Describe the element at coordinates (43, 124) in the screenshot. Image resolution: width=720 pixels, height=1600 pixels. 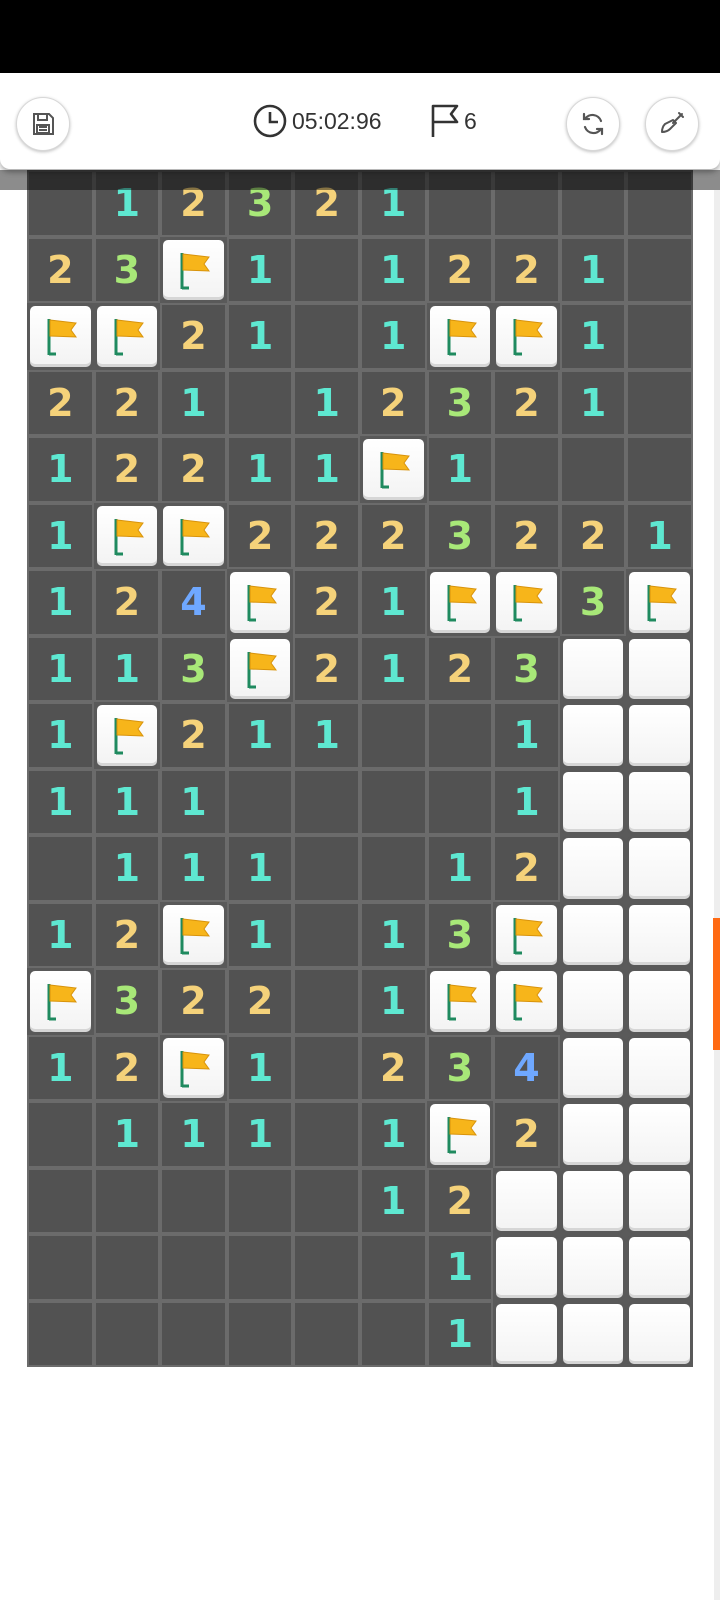
I see `save-button` at that location.